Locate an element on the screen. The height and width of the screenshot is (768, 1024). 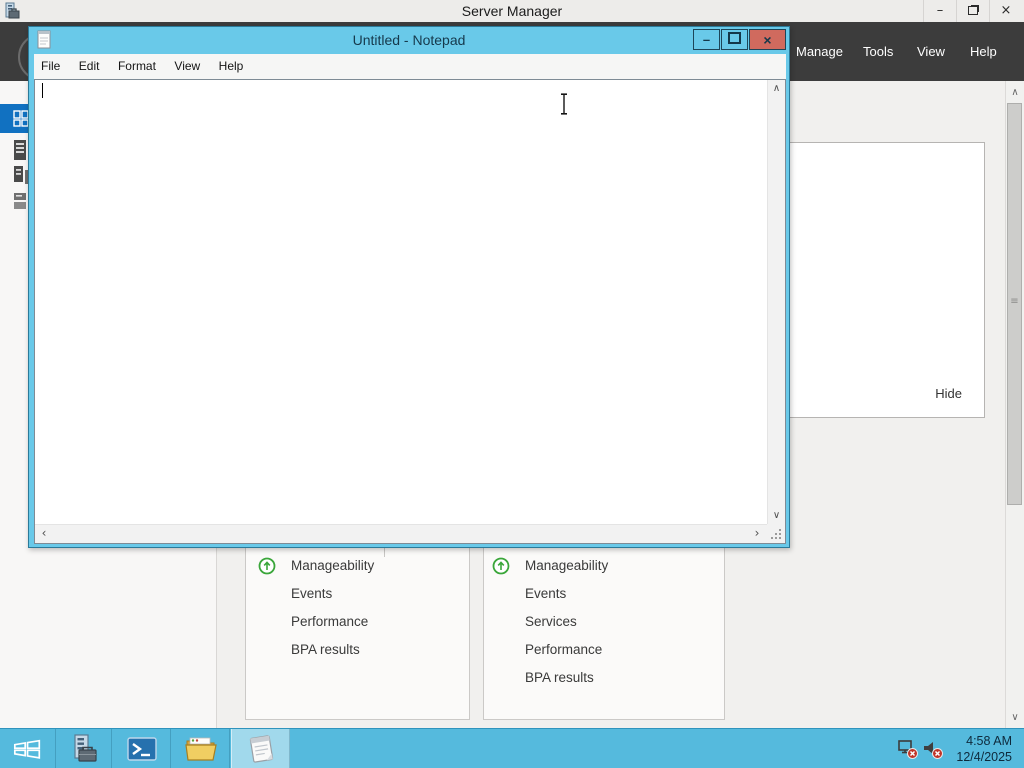
scroll-left-icon: ‹ is located at coordinates (44, 534).